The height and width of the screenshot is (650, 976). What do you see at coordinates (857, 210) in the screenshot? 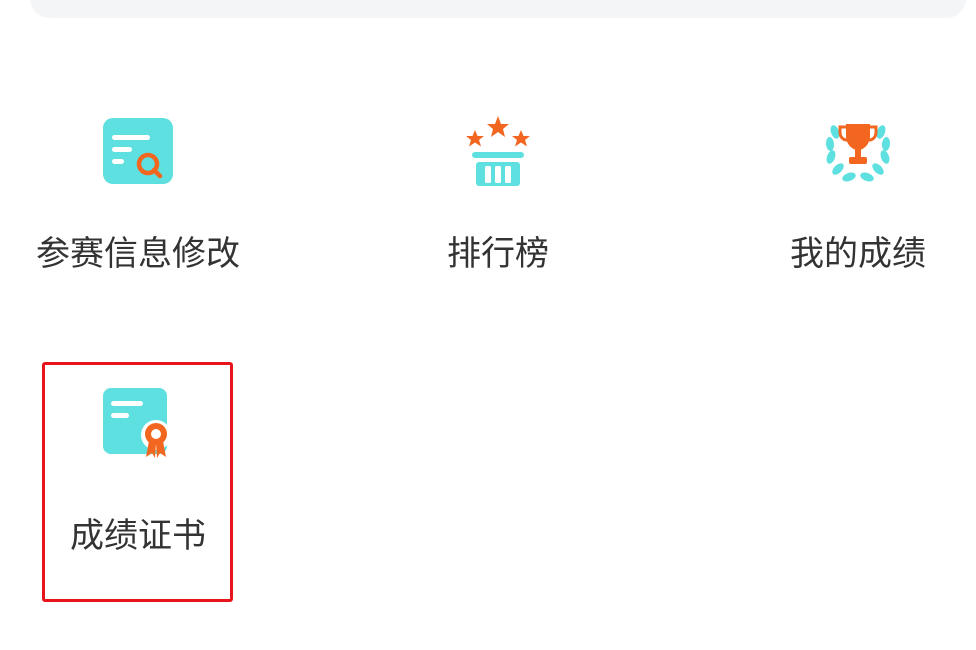
I see `menu-item-my-scores: 我的成绩` at bounding box center [857, 210].